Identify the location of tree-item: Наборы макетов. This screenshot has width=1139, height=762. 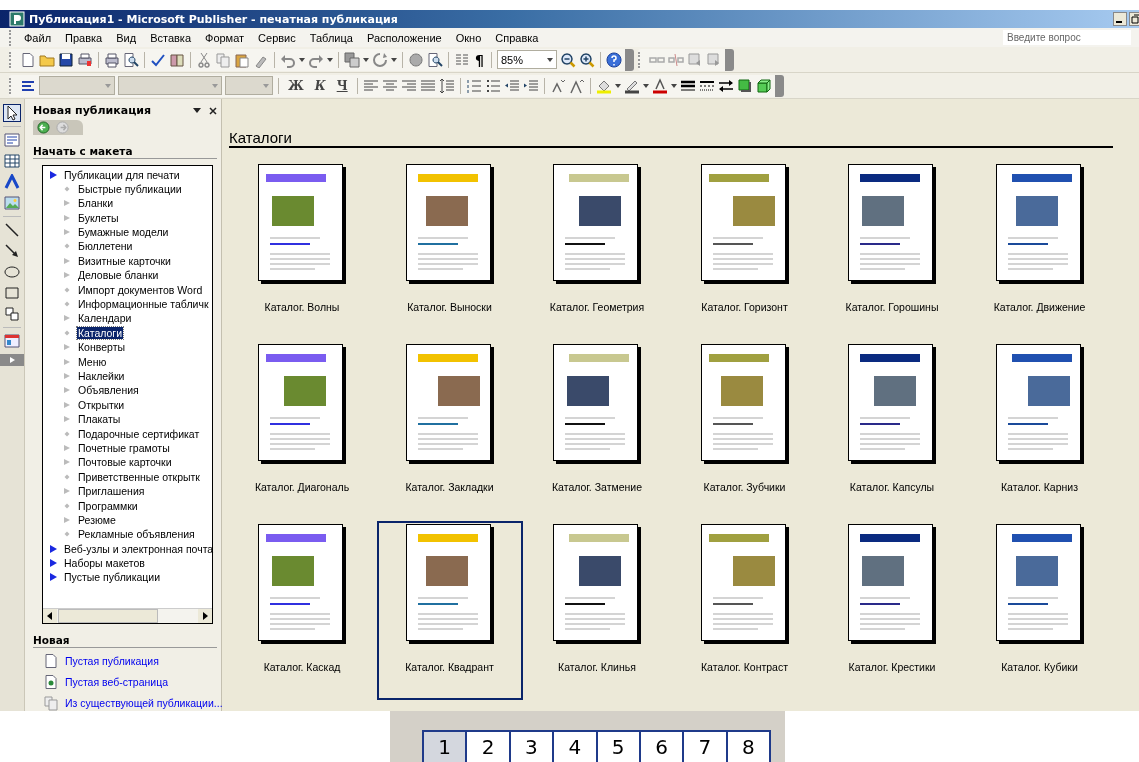
(104, 563).